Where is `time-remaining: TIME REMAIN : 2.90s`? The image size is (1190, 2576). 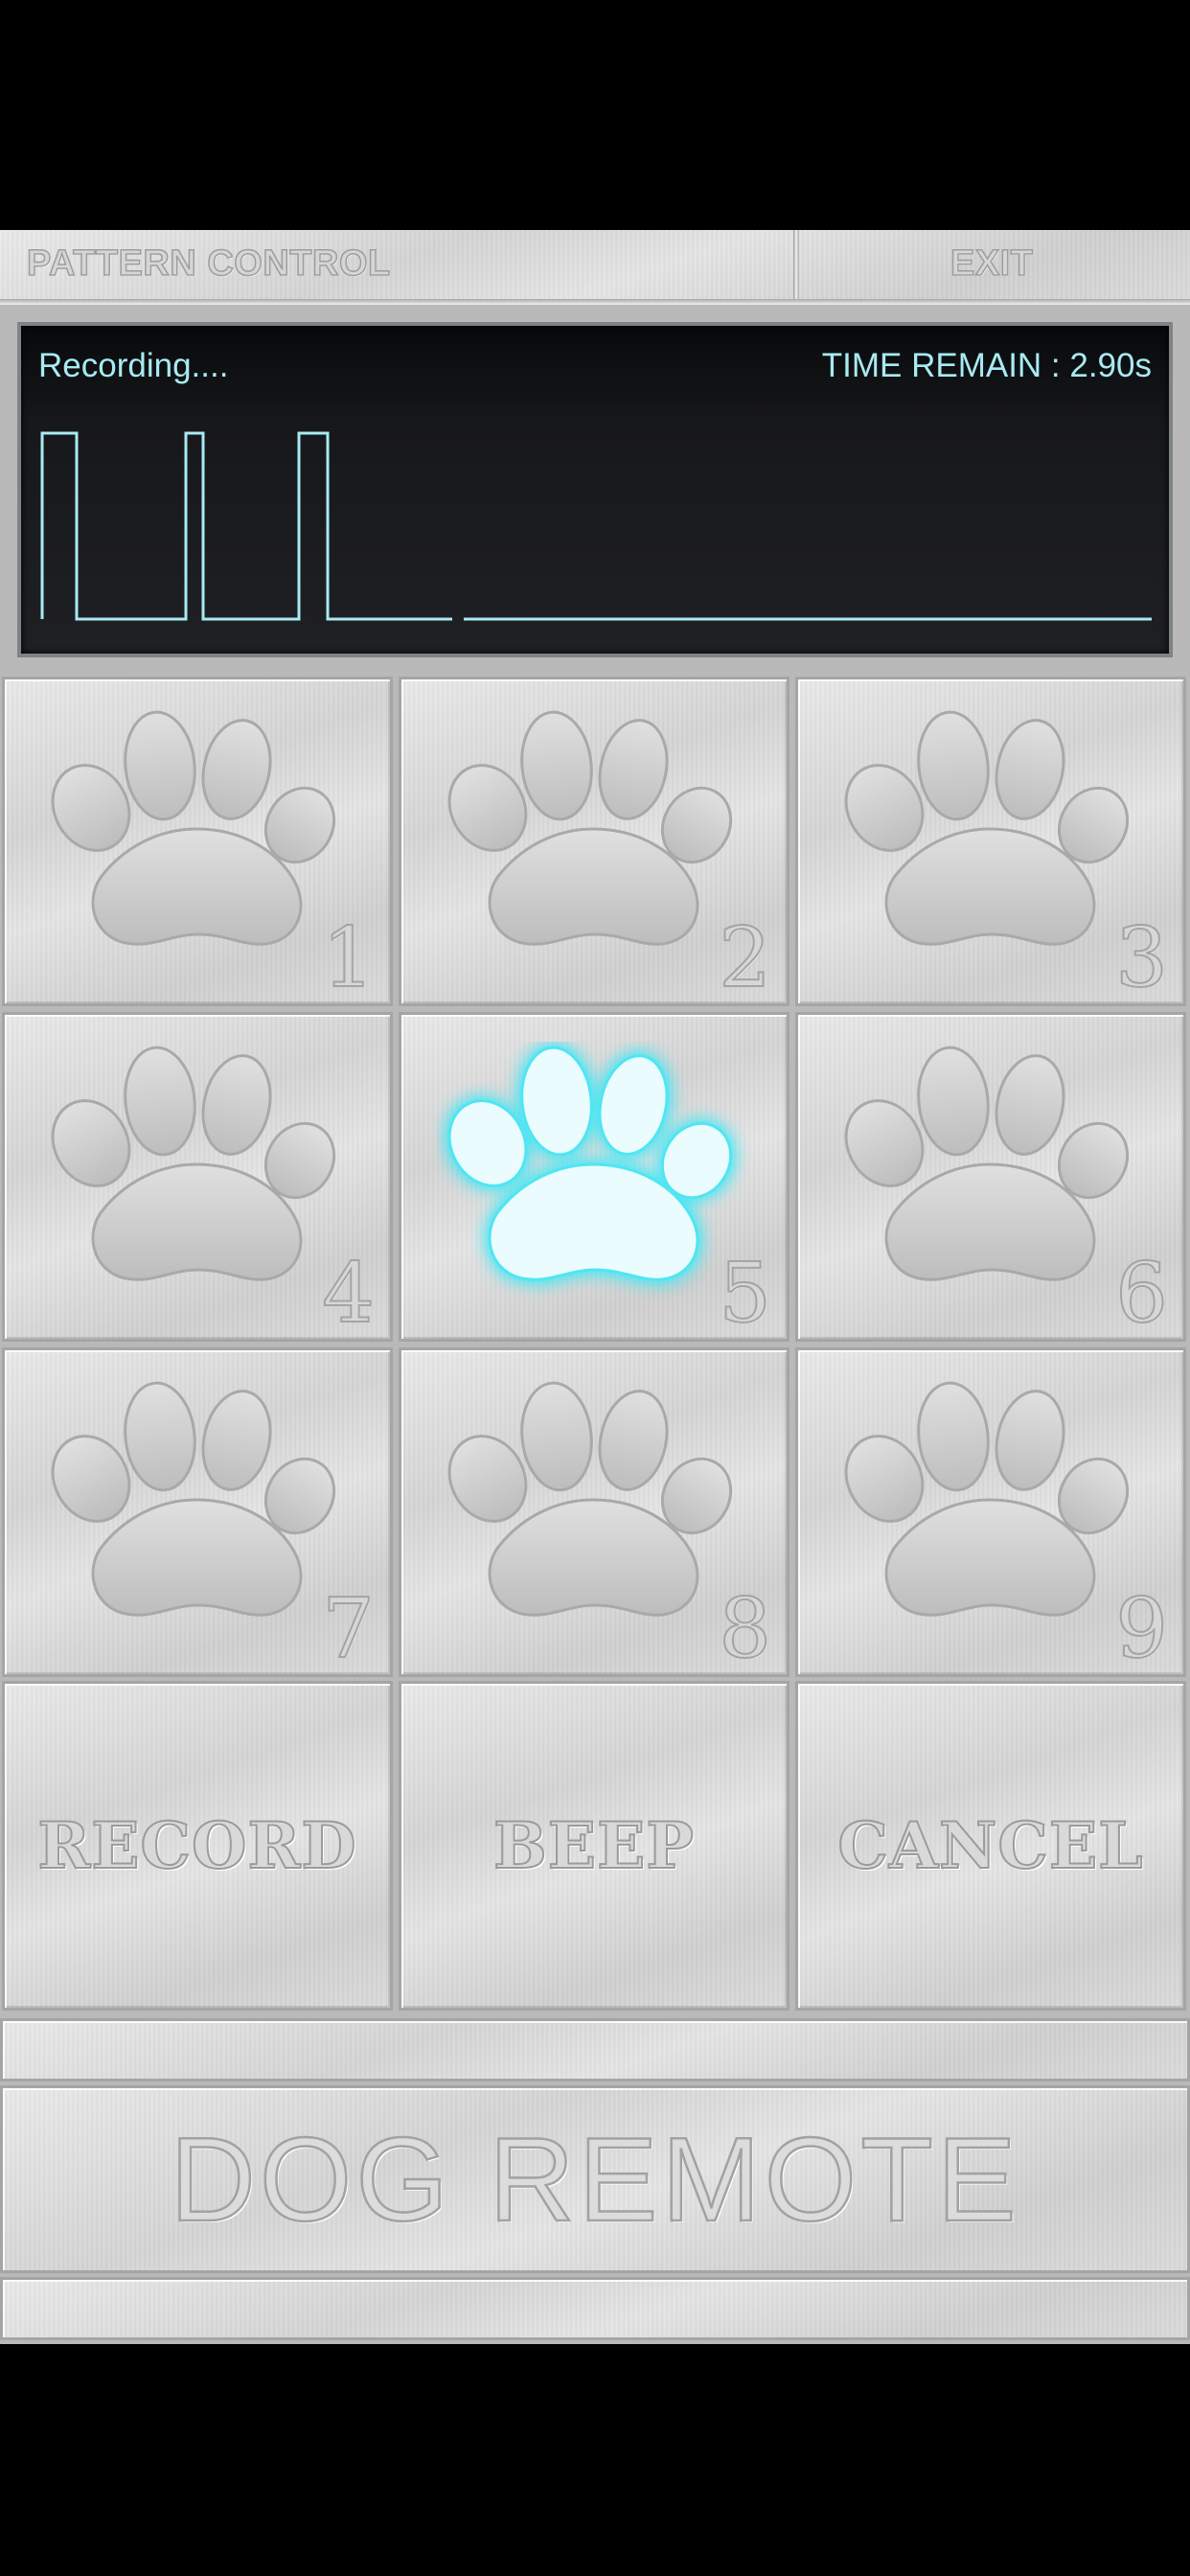 time-remaining: TIME REMAIN : 2.90s is located at coordinates (986, 365).